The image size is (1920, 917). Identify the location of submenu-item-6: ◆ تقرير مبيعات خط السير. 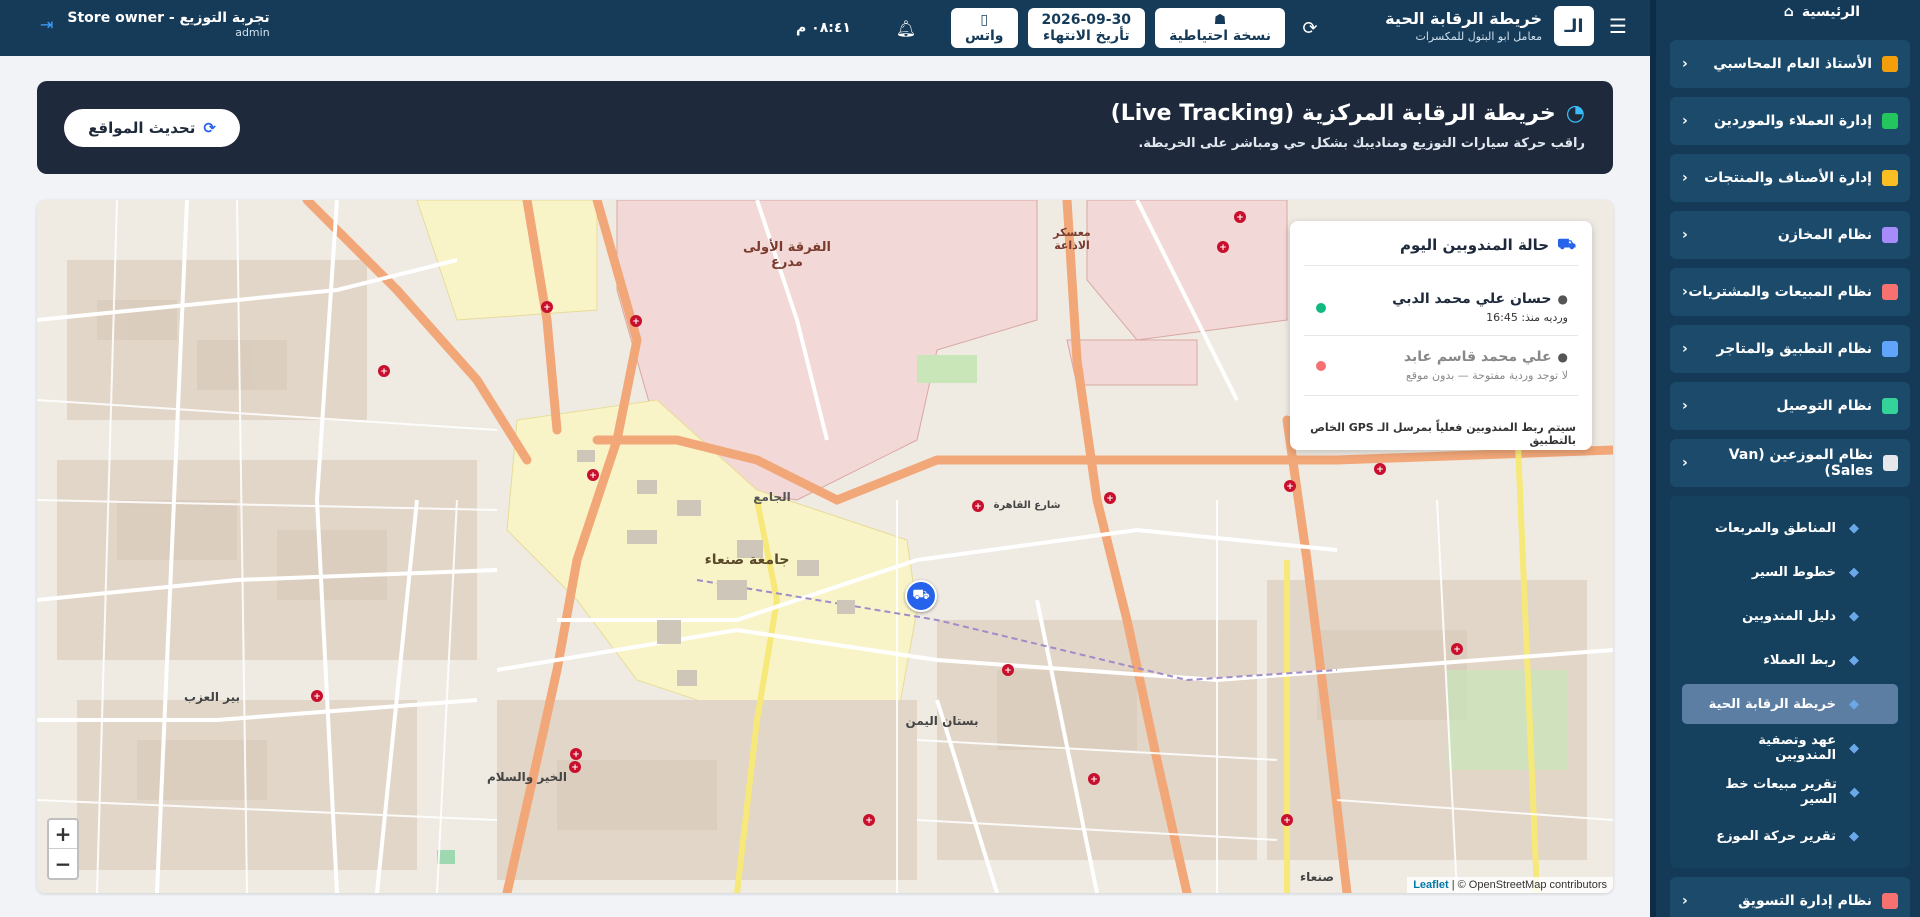
(1790, 792).